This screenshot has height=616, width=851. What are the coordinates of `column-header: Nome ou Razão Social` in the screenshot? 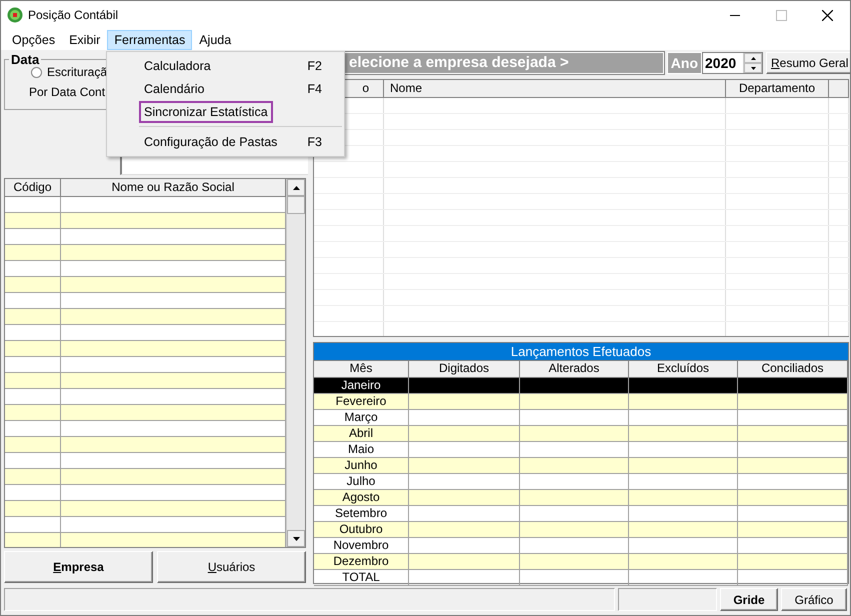 It's located at (173, 187).